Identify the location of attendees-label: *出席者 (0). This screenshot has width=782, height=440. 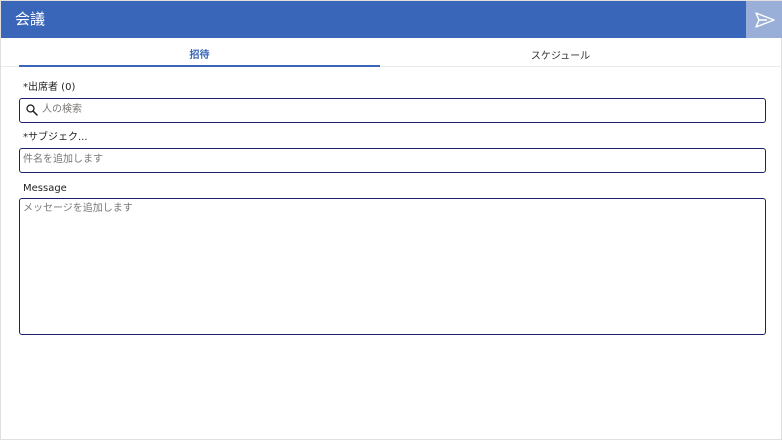
(49, 87).